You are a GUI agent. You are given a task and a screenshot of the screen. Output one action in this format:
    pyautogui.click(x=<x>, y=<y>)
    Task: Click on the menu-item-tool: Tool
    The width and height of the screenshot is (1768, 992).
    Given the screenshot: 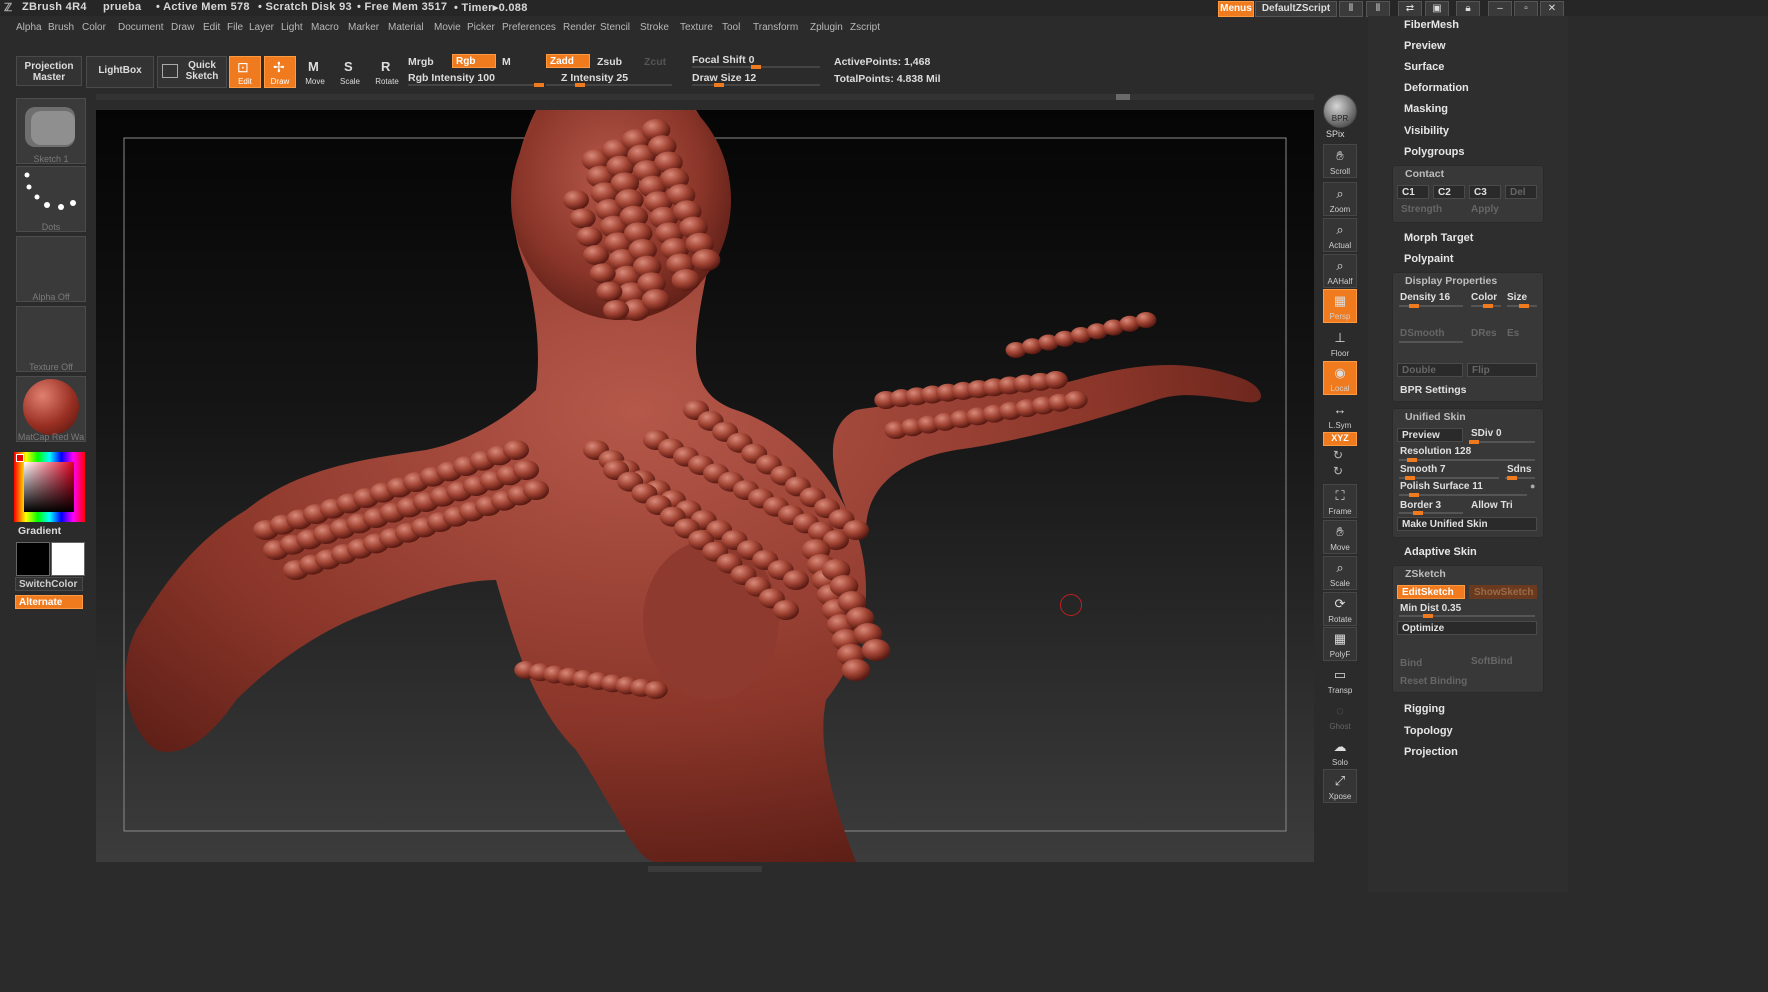 What is the action you would take?
    pyautogui.click(x=731, y=27)
    